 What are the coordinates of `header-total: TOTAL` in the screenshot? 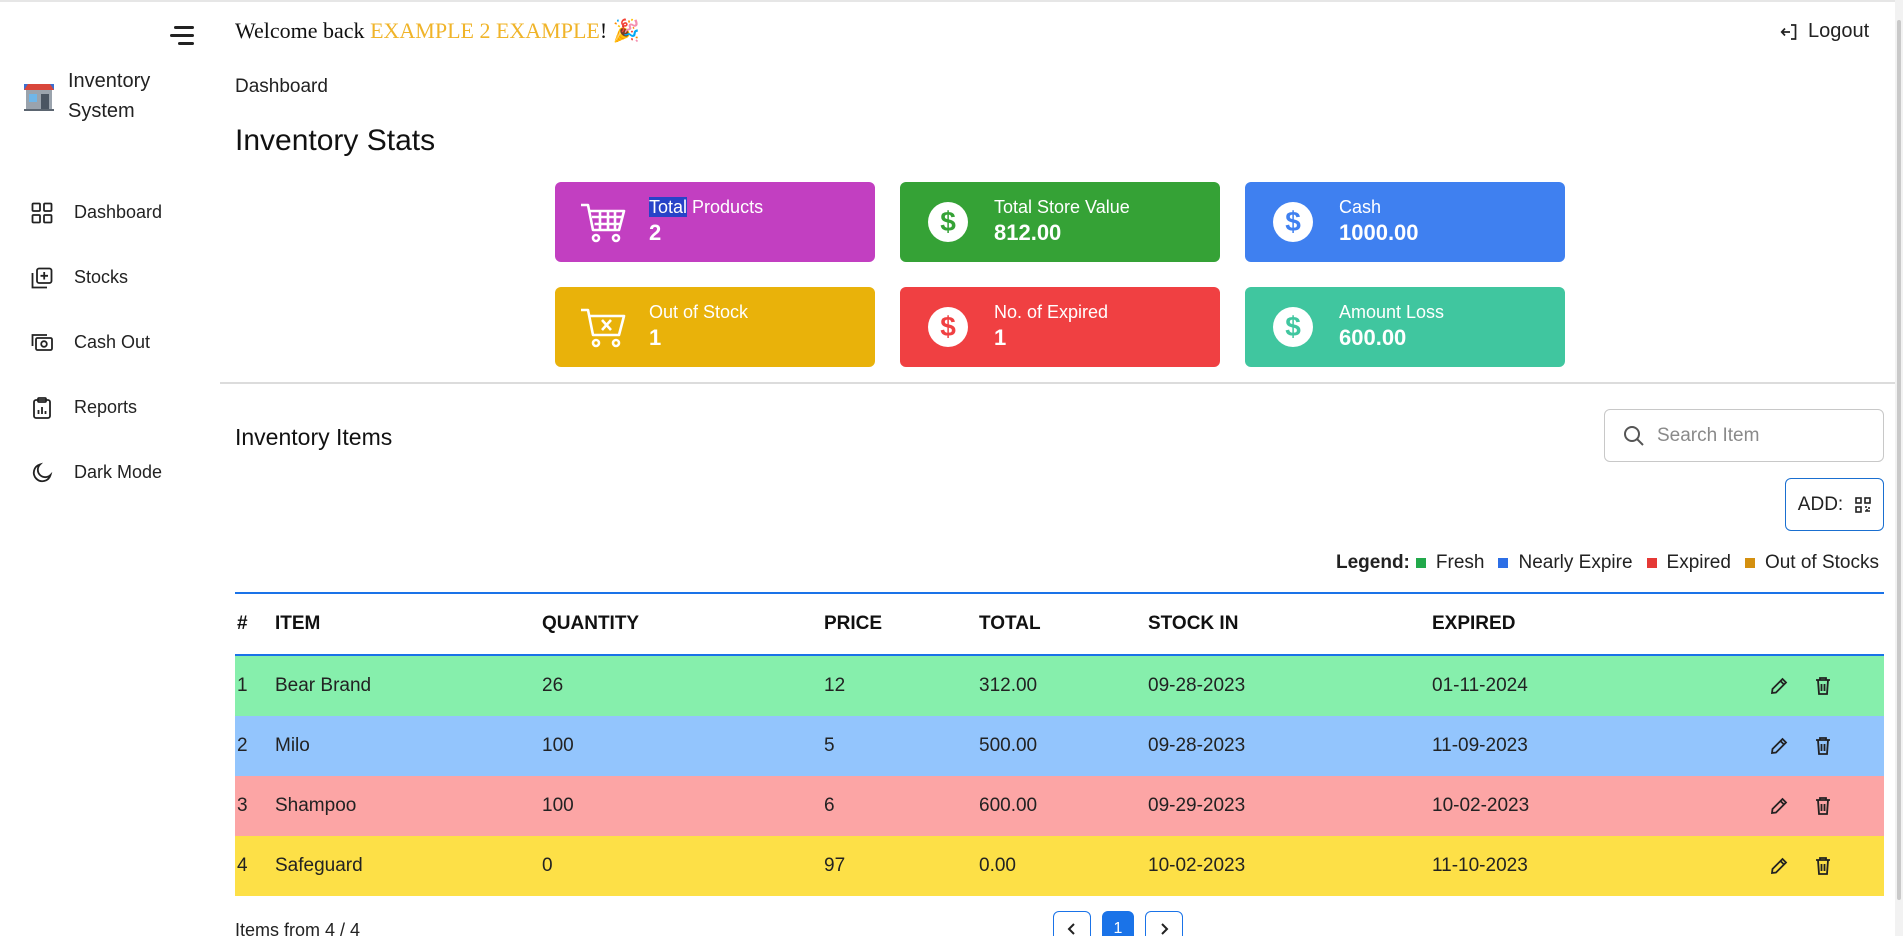 It's located at (1063, 624).